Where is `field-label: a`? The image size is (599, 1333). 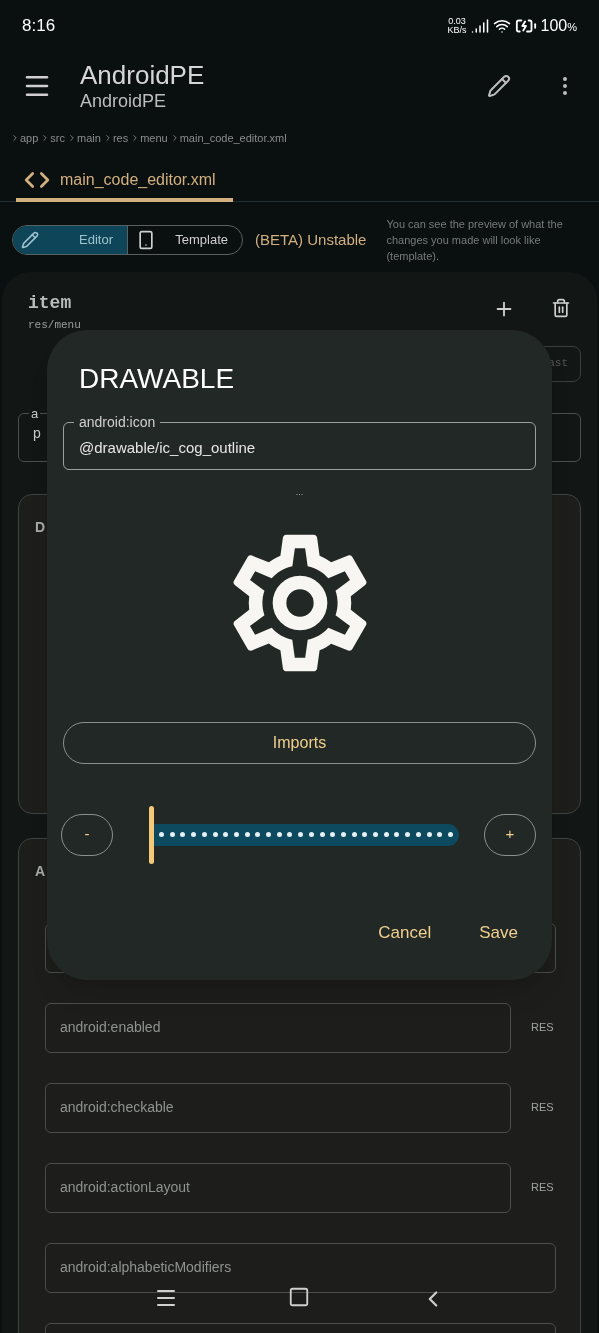 field-label: a is located at coordinates (35, 413).